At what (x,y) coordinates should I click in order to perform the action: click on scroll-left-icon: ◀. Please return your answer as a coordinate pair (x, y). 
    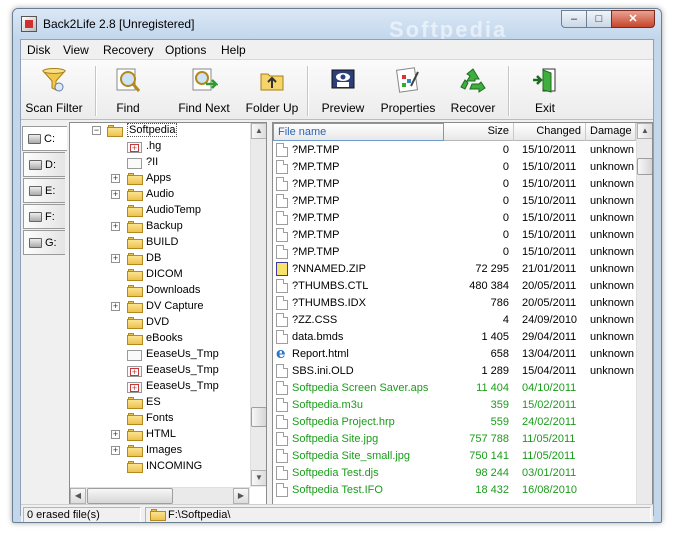
    Looking at the image, I should click on (78, 496).